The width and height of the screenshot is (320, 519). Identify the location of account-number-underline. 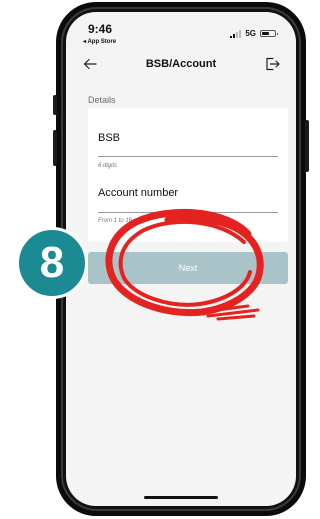
(188, 212).